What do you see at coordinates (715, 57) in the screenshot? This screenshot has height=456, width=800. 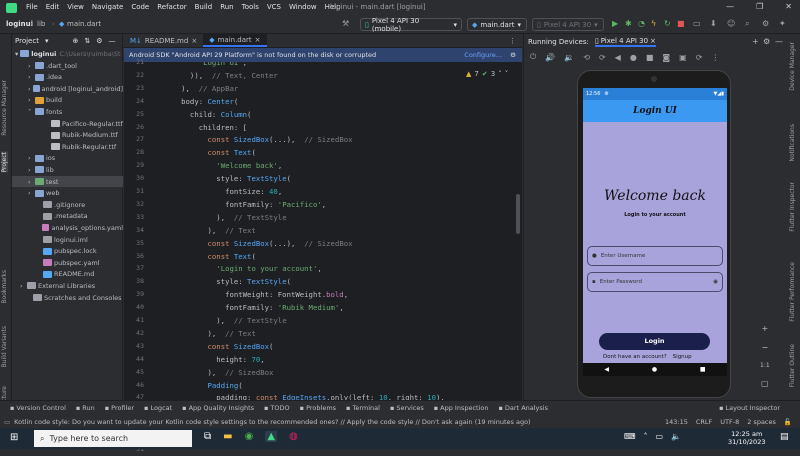 I see `more-icon: ⋮` at bounding box center [715, 57].